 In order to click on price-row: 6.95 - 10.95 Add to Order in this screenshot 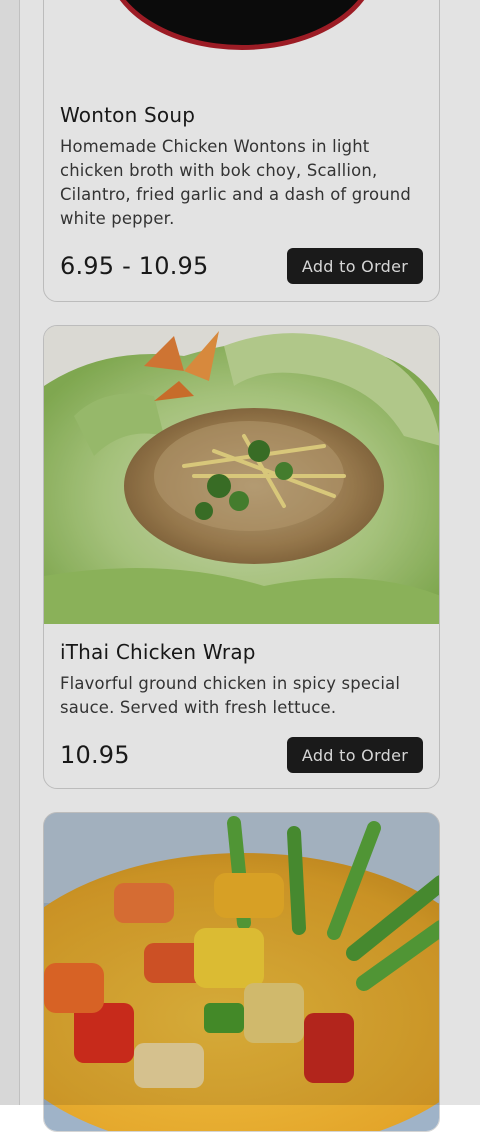, I will do `click(241, 266)`.